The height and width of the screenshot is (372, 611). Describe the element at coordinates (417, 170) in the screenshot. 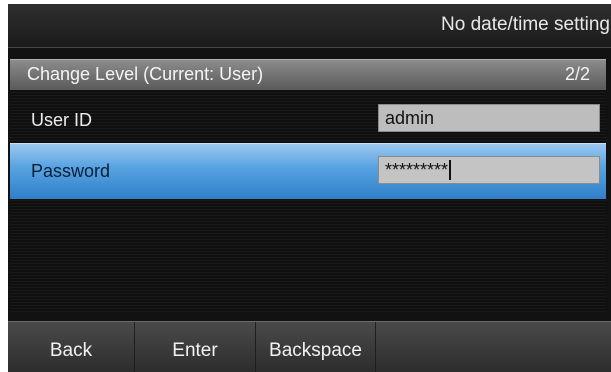

I see `password-value: *********` at that location.